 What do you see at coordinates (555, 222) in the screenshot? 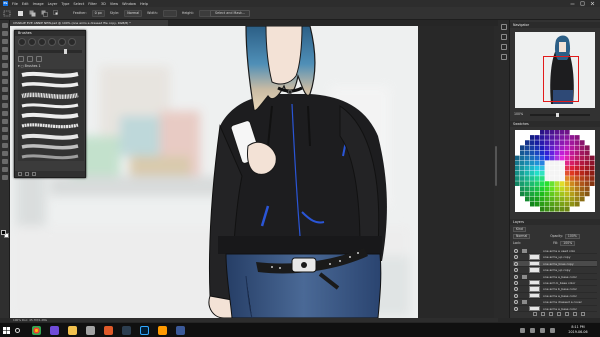
I see `layers-panel-title: Layers` at bounding box center [555, 222].